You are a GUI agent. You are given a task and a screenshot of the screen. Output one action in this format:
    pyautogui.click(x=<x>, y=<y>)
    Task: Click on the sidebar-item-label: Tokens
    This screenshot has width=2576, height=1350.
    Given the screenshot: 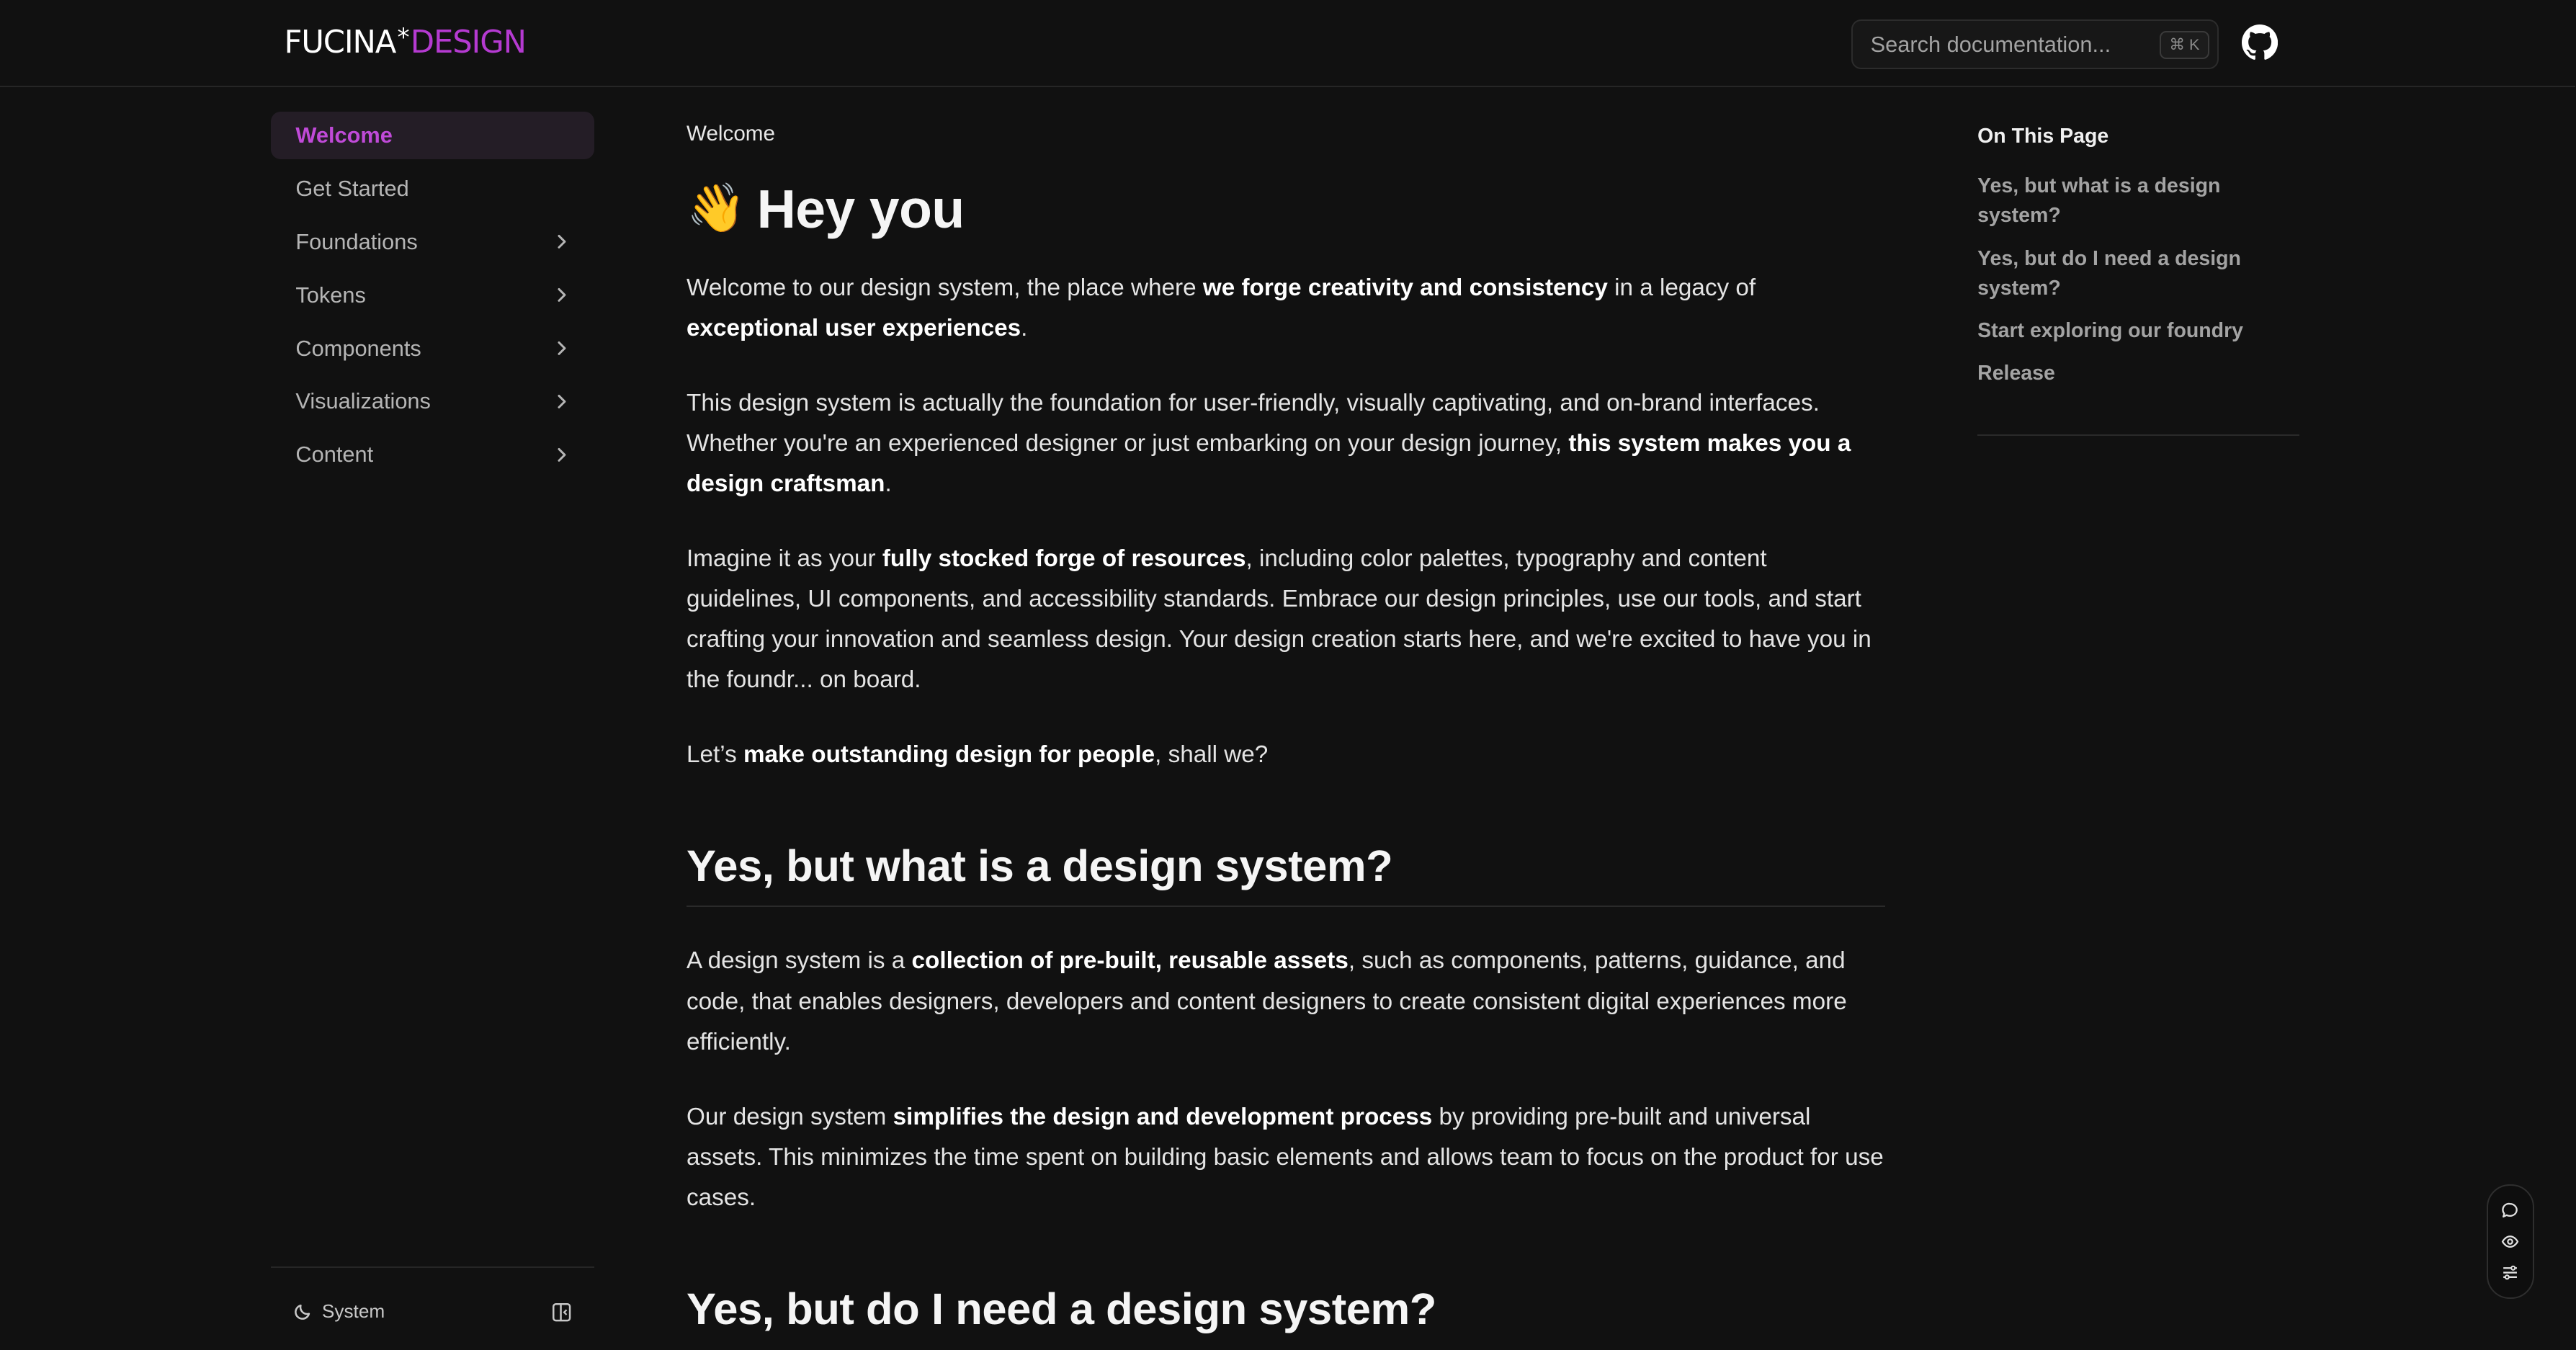 What is the action you would take?
    pyautogui.click(x=330, y=295)
    